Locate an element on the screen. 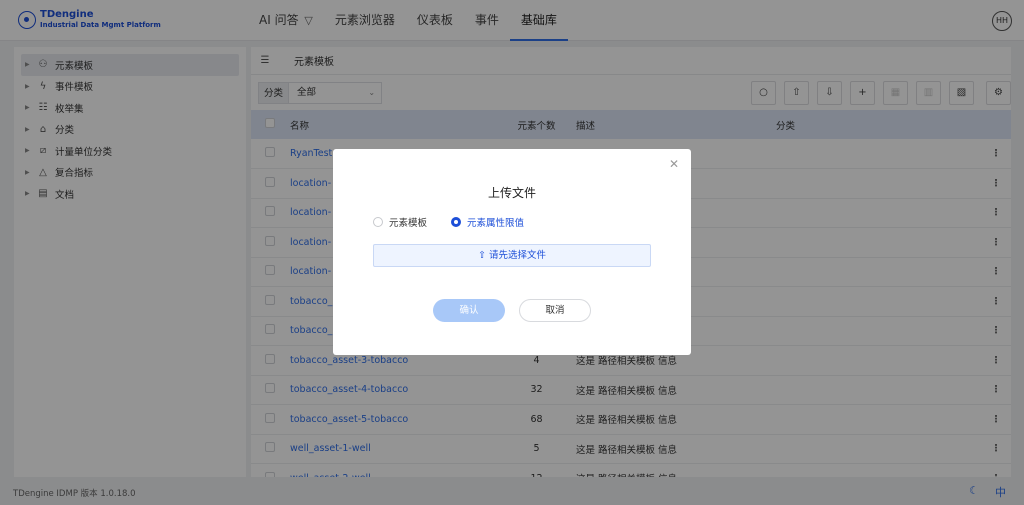 Image resolution: width=1024 pixels, height=505 pixels. select-file-label: 请先选择文件 is located at coordinates (517, 255).